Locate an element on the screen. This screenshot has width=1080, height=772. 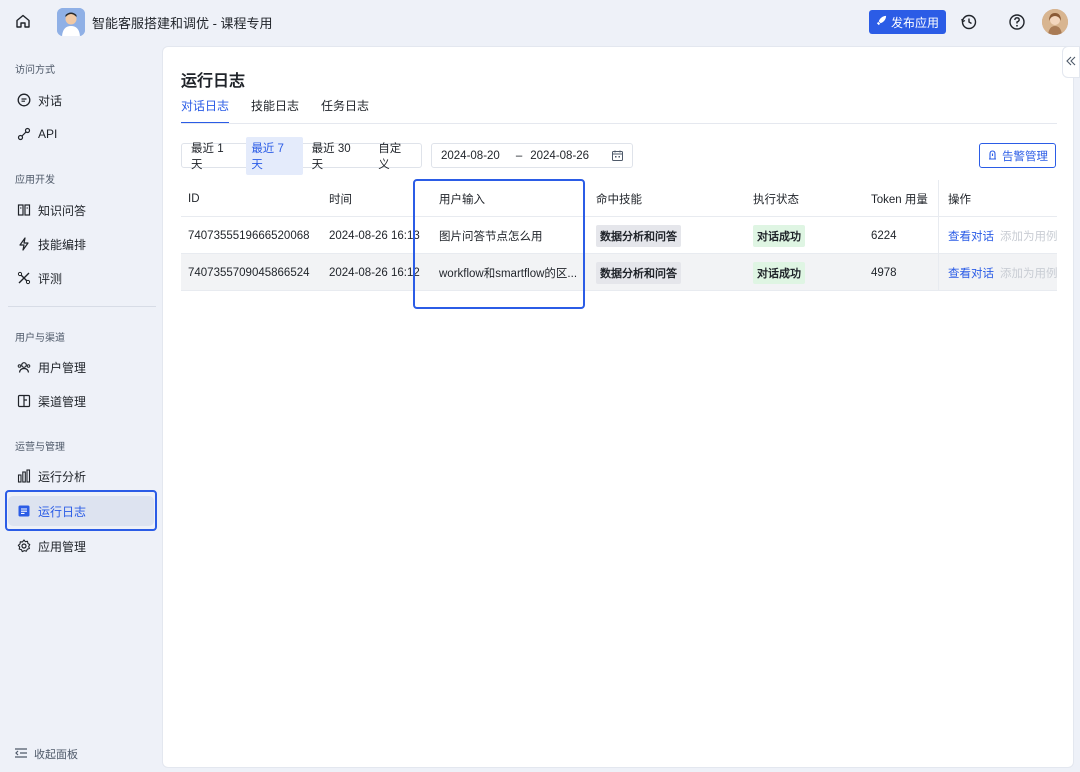
sidebar-item-label: 知识问答 is located at coordinates (62, 210).